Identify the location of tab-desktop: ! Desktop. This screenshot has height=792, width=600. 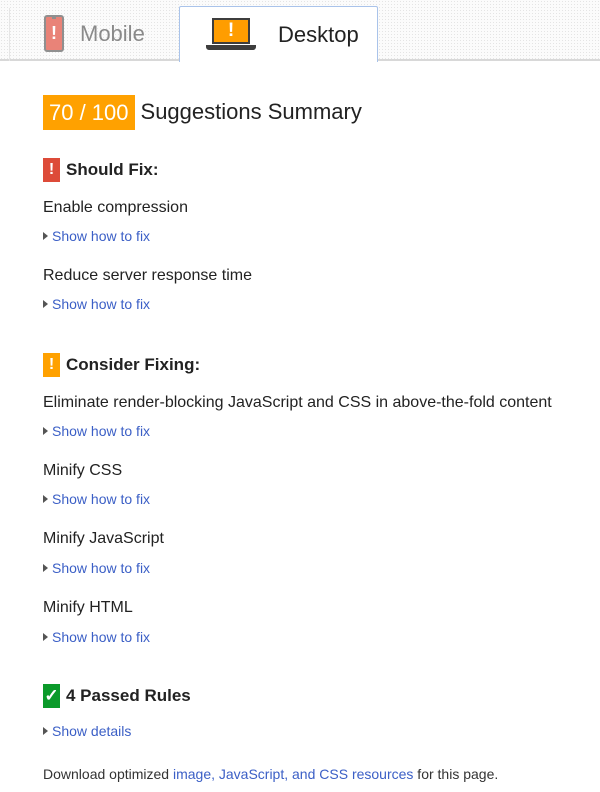
(278, 34).